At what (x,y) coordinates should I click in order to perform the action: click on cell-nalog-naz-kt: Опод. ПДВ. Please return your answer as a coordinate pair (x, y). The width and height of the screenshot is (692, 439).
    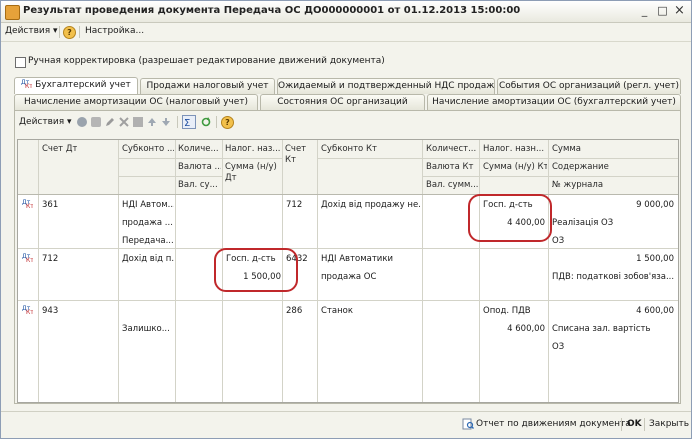
    Looking at the image, I should click on (515, 311).